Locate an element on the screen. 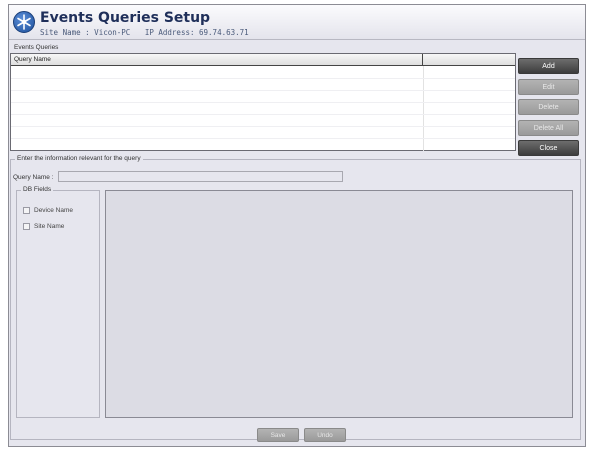 The image size is (590, 451). device-name-checkbox: Device Name is located at coordinates (48, 212).